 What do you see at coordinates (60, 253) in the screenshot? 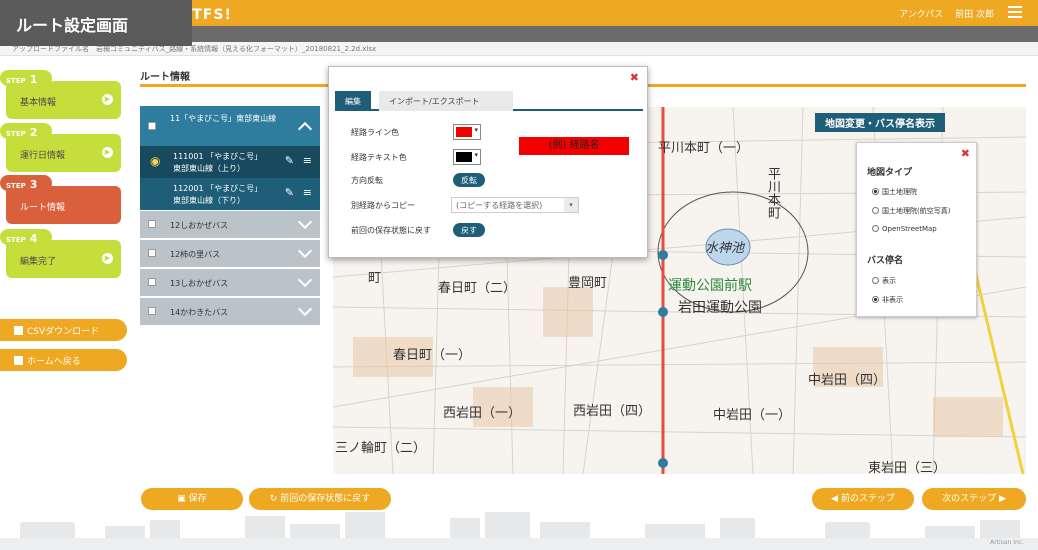
I see `step-4-complete: STEP 4 編集完了 ▶` at bounding box center [60, 253].